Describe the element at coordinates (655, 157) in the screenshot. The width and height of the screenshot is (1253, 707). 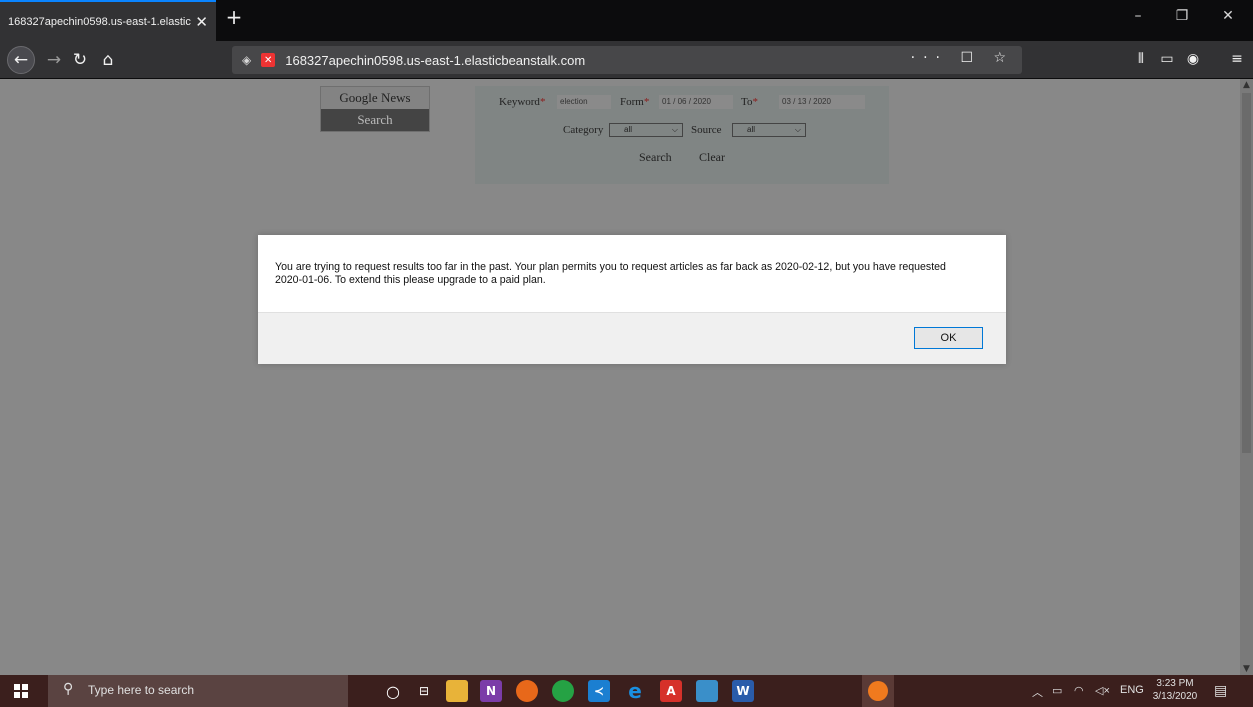
I see `search-button: Search` at that location.